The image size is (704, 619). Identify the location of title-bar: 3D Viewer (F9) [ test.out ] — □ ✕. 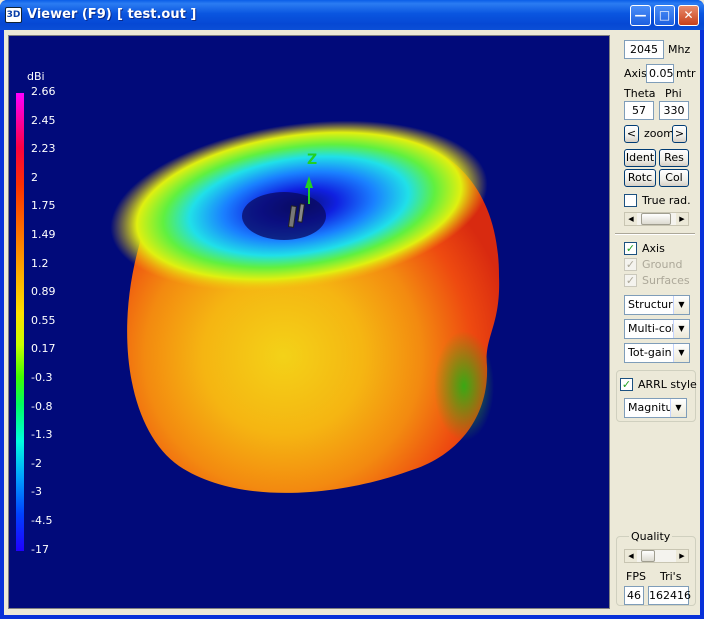
(352, 15).